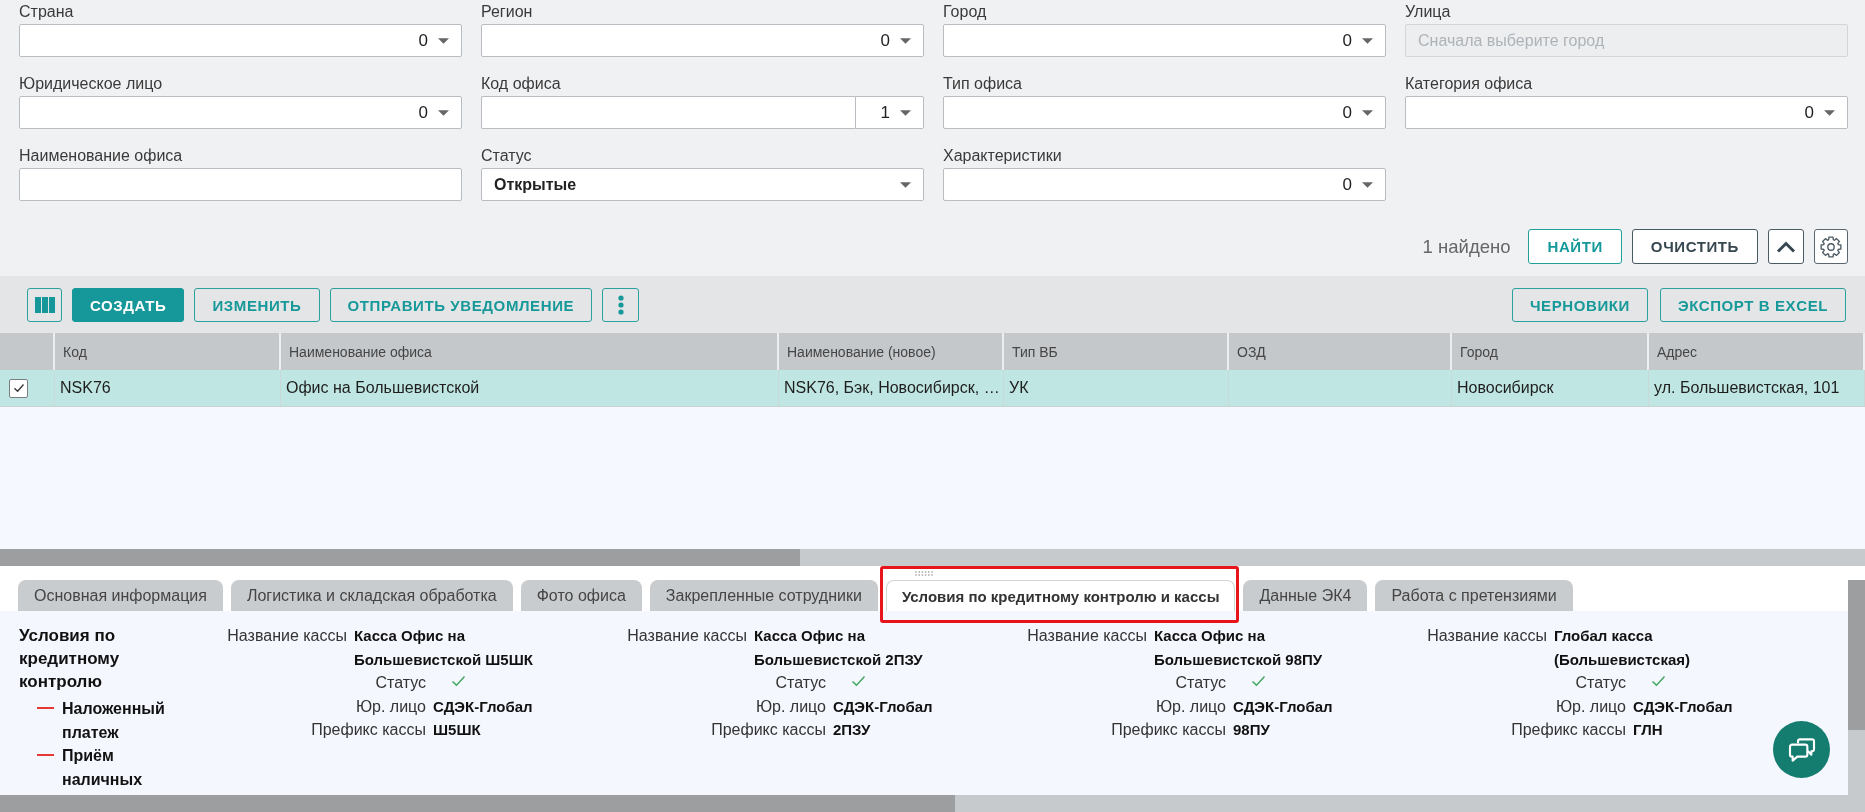 This screenshot has width=1865, height=812. Describe the element at coordinates (1305, 595) in the screenshot. I see `tab: Данные ЭК4` at that location.